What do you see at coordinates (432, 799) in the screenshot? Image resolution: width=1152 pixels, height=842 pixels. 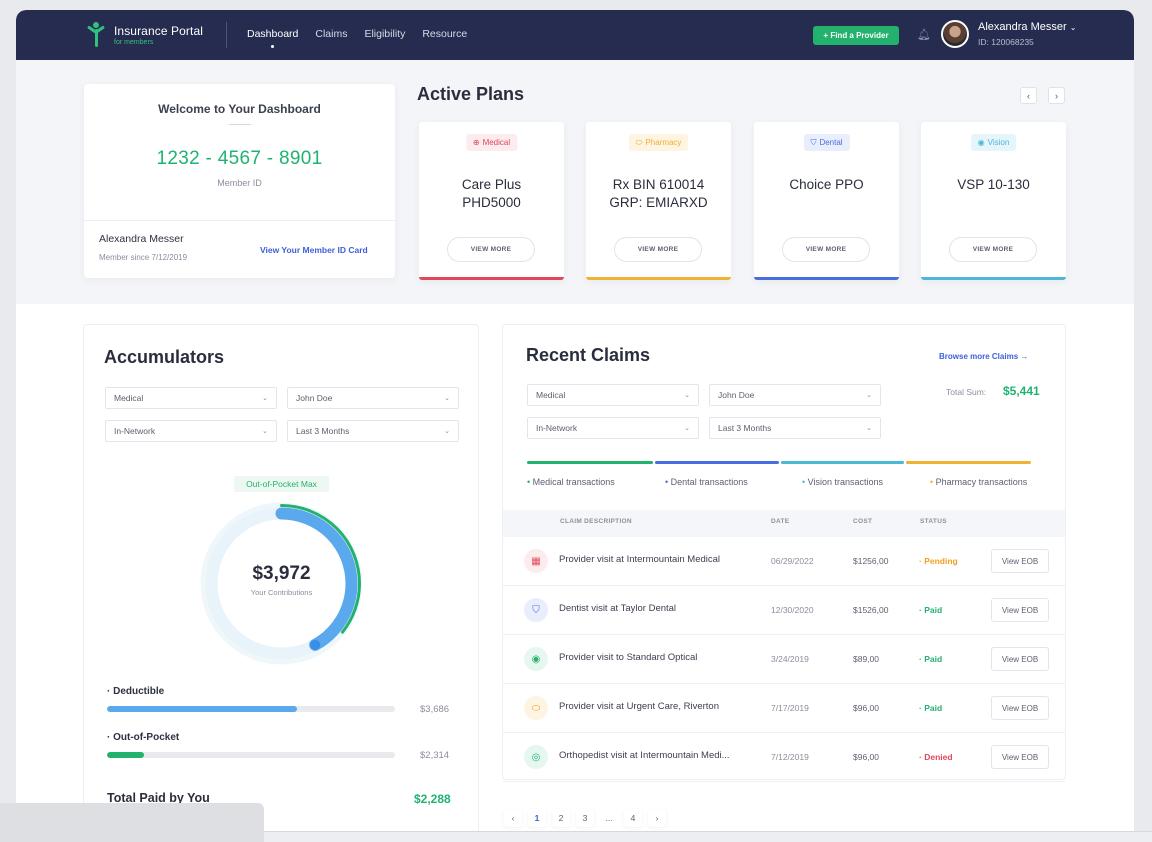 I see `total-paid-value: $2,288` at bounding box center [432, 799].